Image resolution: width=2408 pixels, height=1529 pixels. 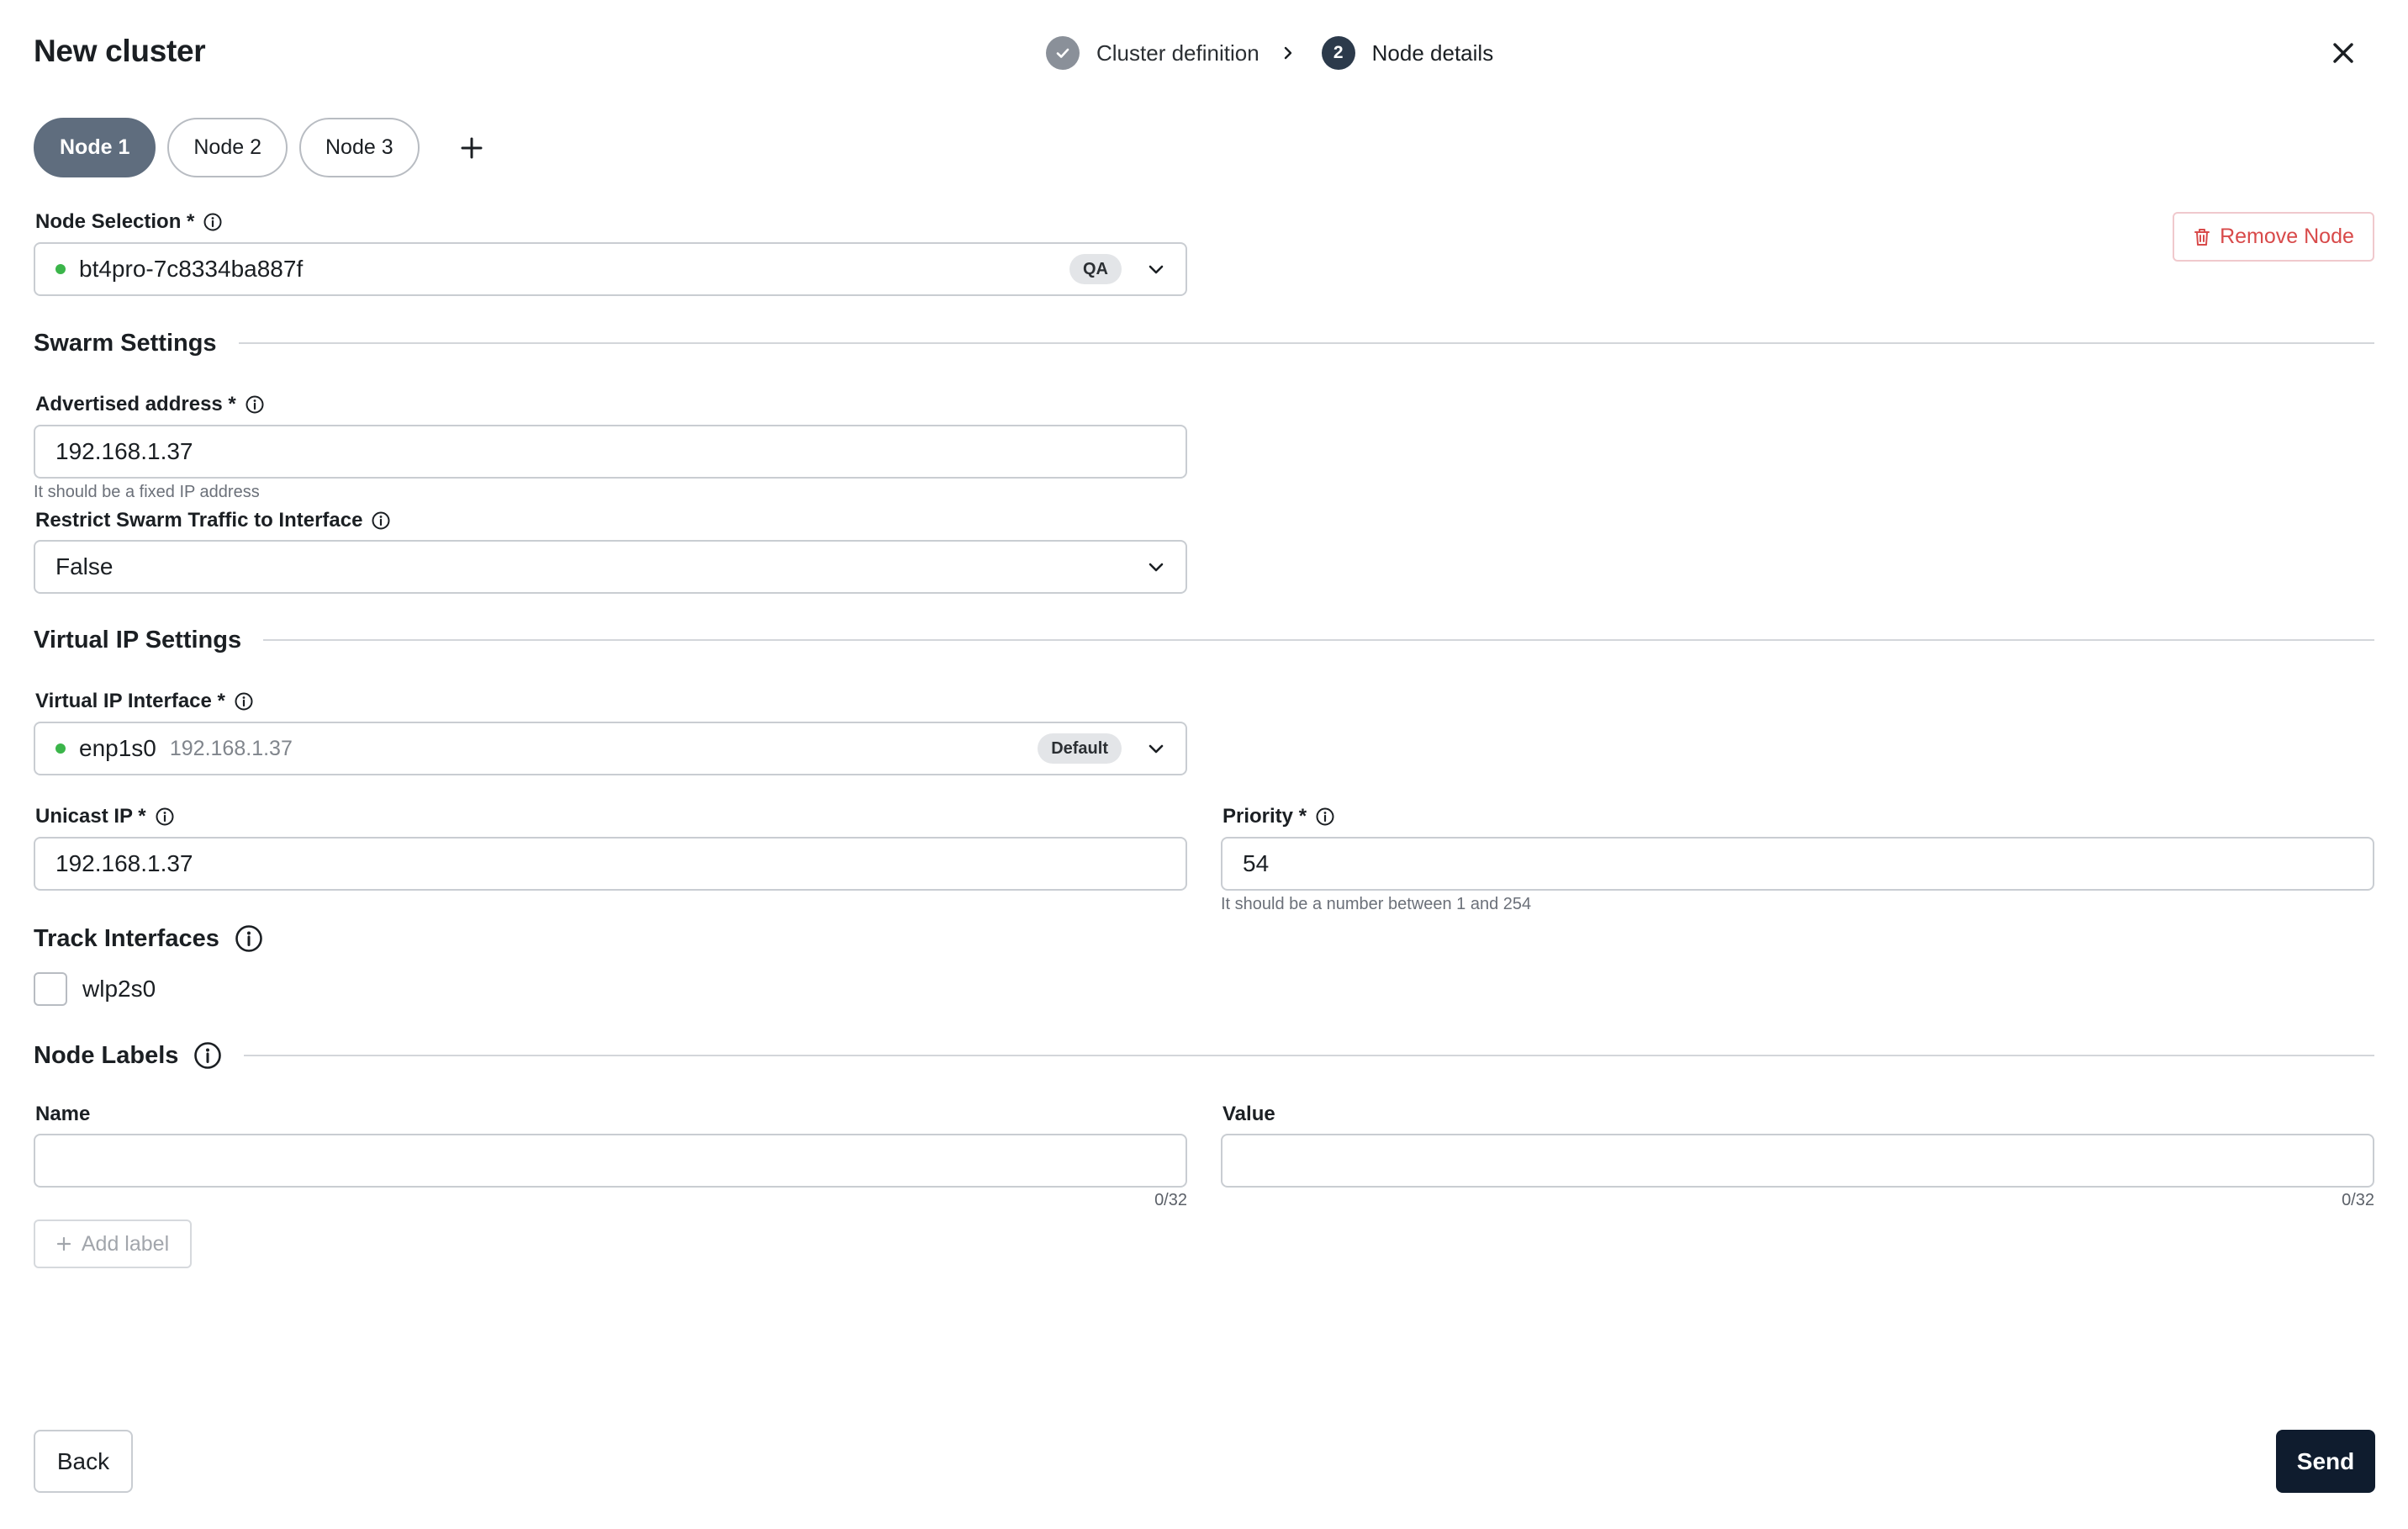 What do you see at coordinates (130, 701) in the screenshot?
I see `virtual-ip-interface-label-text: Virtual IP Interface *` at bounding box center [130, 701].